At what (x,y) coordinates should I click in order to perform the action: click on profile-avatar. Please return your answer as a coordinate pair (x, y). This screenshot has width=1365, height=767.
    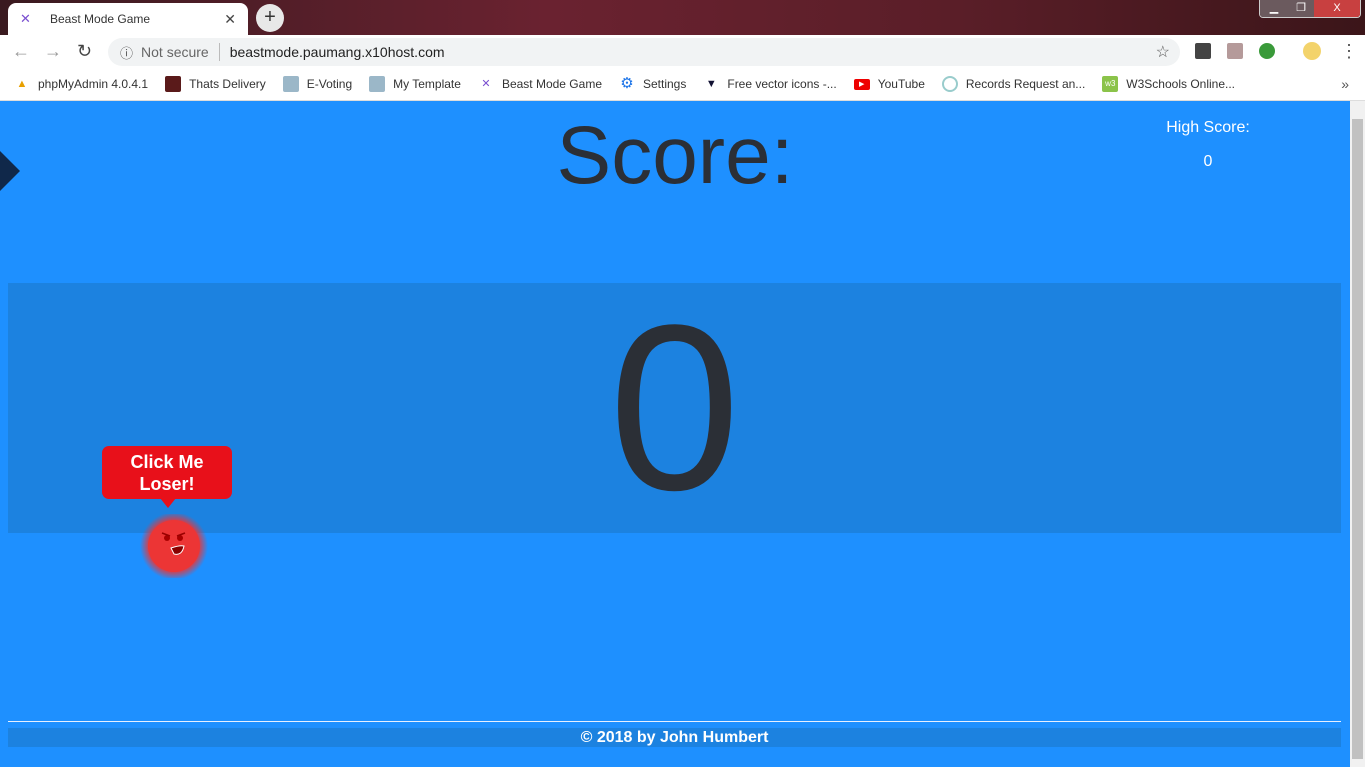
    Looking at the image, I should click on (1312, 51).